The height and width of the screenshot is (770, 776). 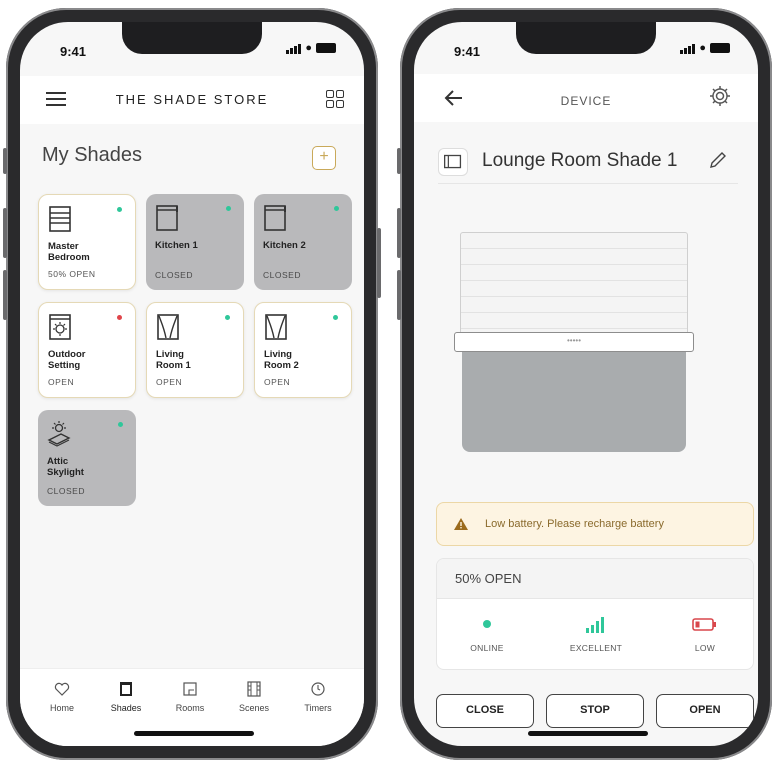 I want to click on tab-rooms: Rooms, so click(x=190, y=697).